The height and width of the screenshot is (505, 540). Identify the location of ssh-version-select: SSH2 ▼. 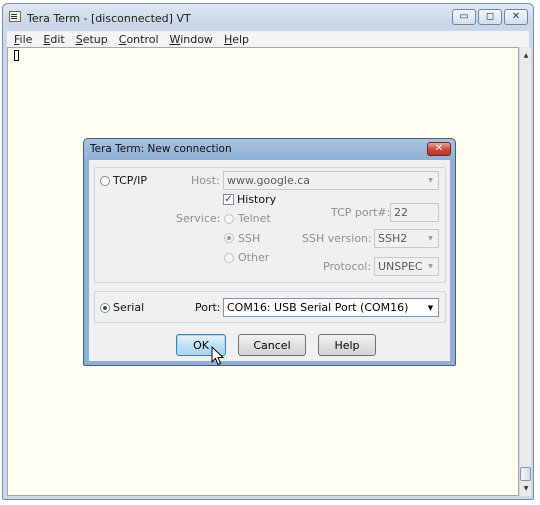
(406, 238).